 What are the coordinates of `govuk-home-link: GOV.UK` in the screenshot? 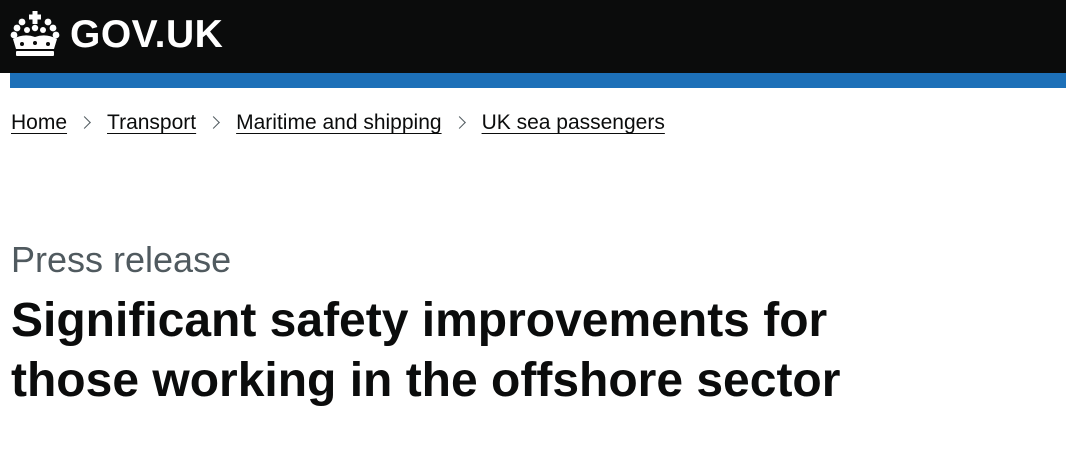 It's located at (116, 34).